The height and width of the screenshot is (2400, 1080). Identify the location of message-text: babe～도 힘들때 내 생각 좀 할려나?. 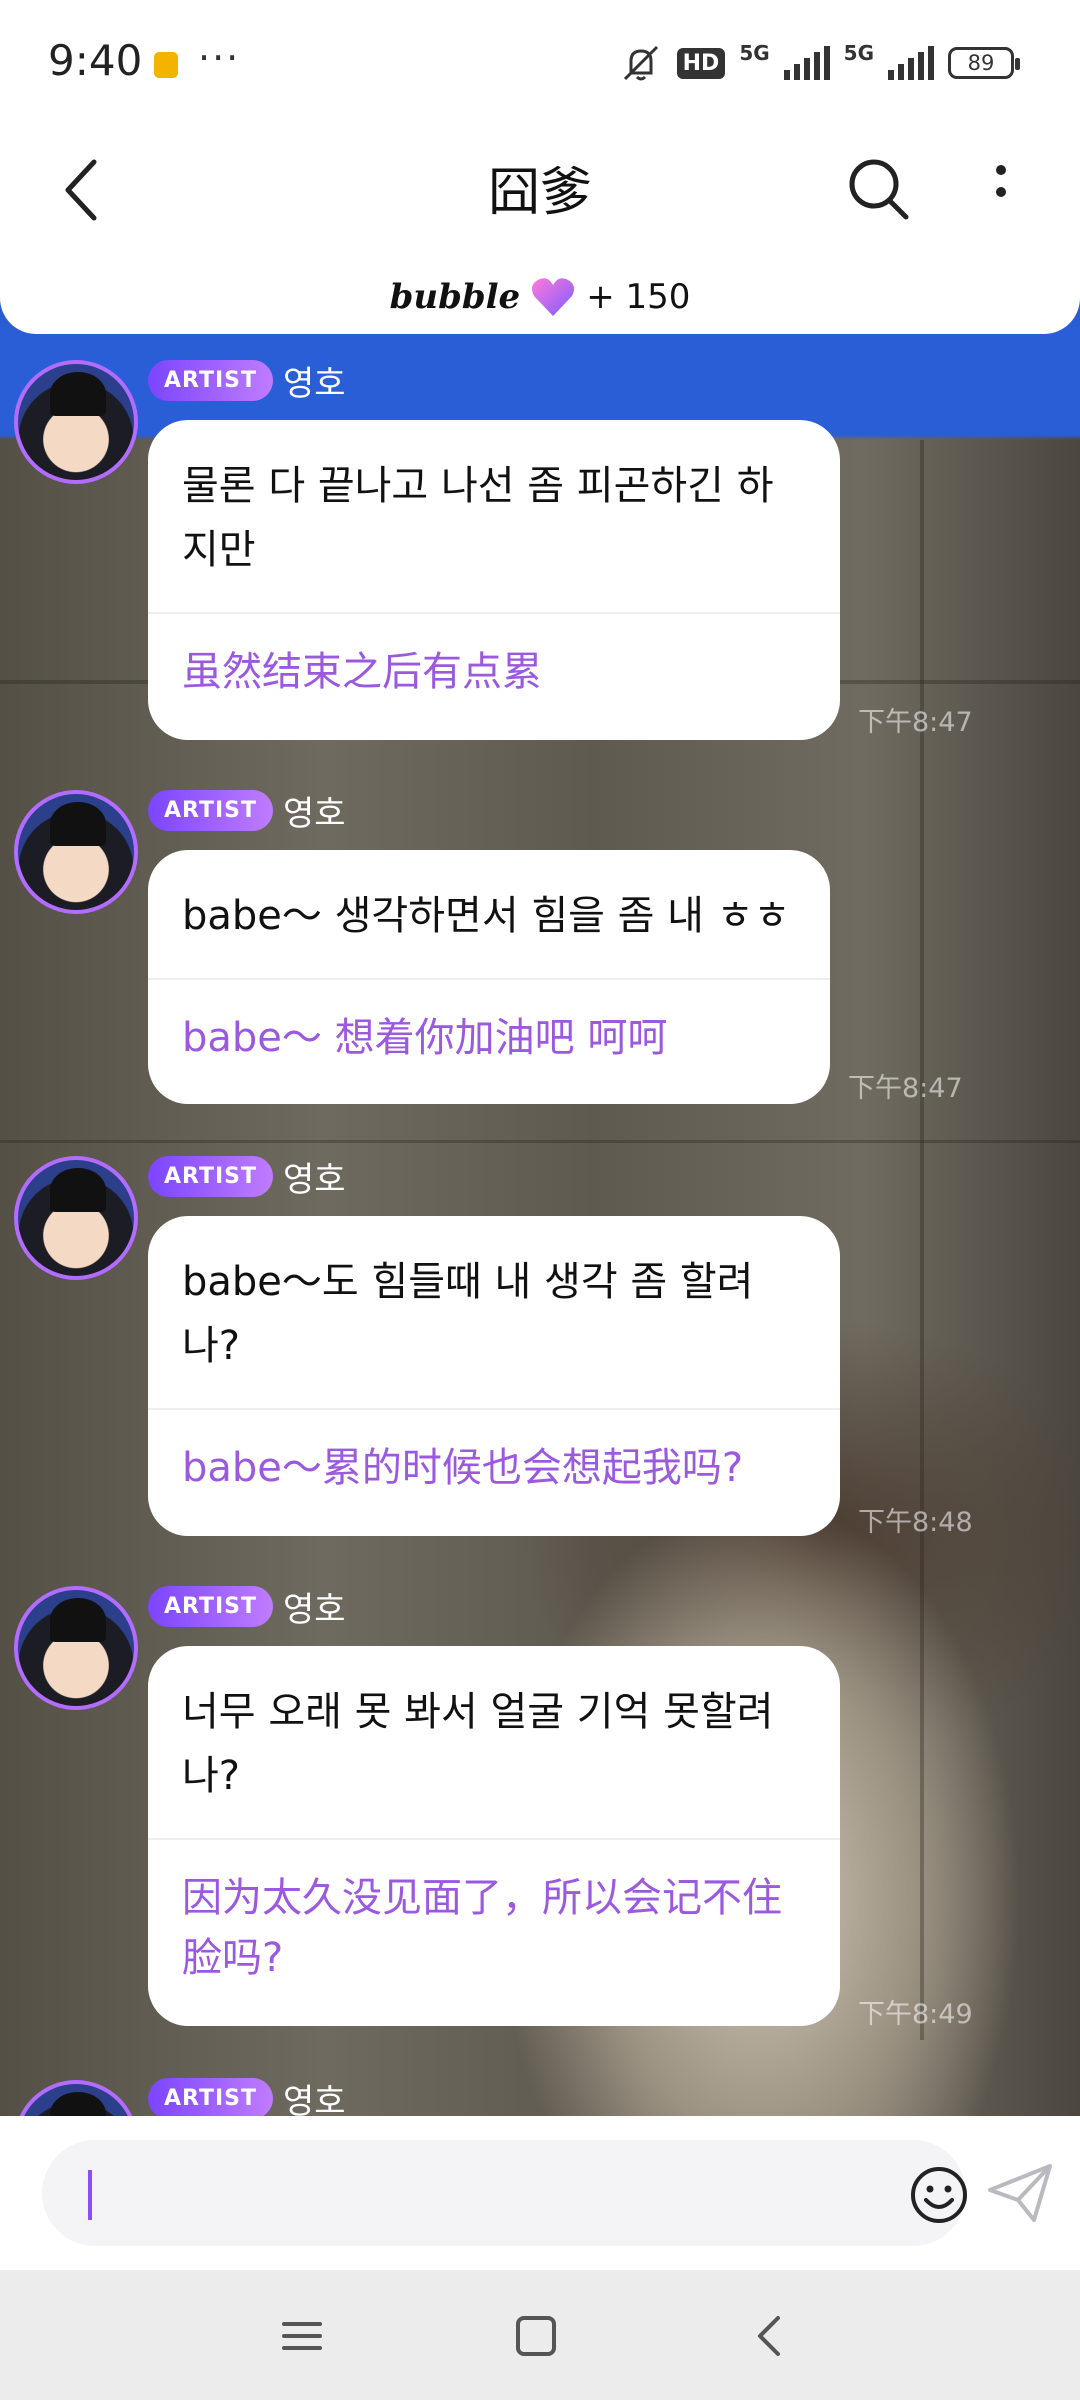
(468, 1314).